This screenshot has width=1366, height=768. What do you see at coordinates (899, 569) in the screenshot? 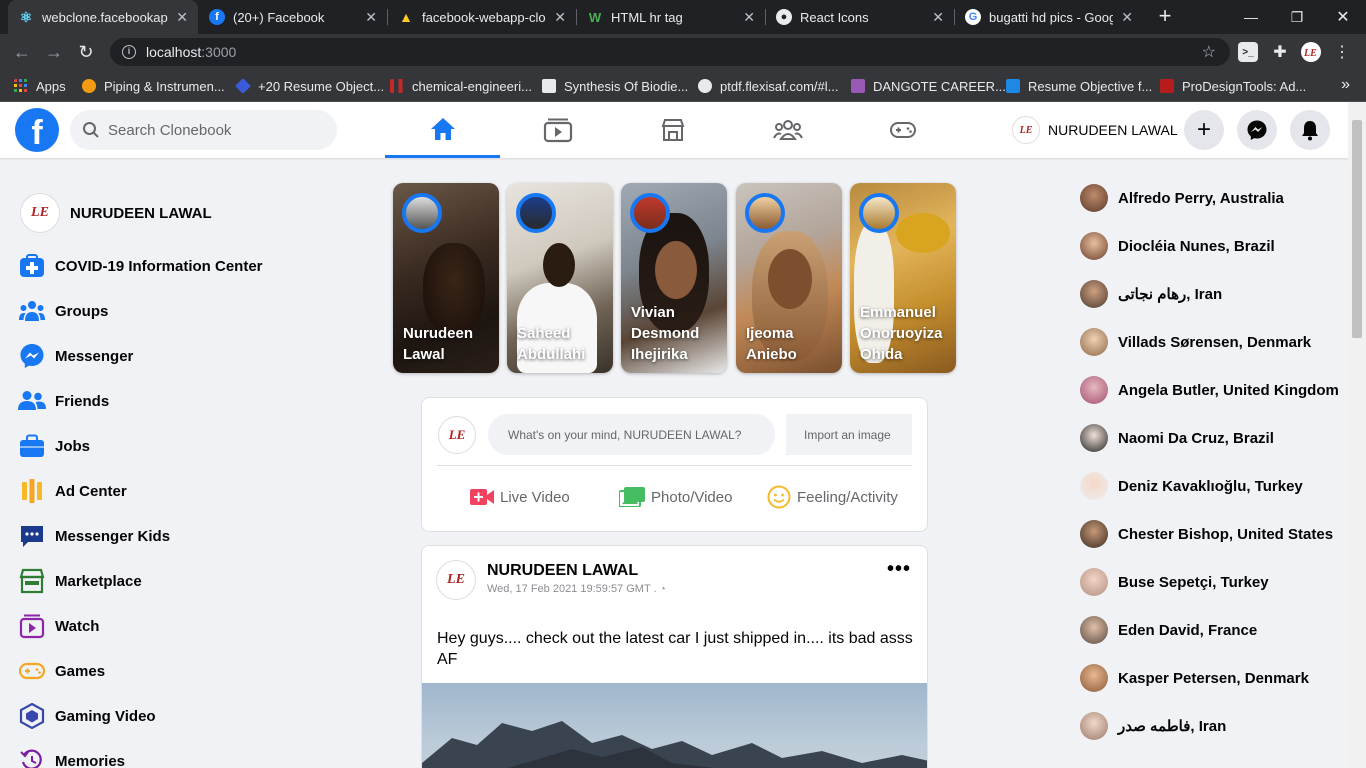
I see `post-options-icon: •••` at bounding box center [899, 569].